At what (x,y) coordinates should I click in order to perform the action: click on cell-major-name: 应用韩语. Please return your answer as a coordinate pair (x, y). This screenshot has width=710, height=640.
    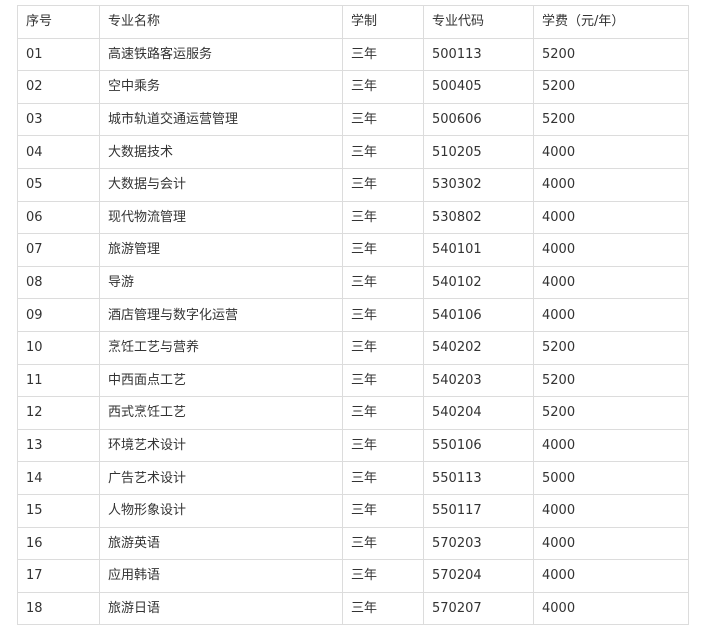
    Looking at the image, I should click on (221, 576).